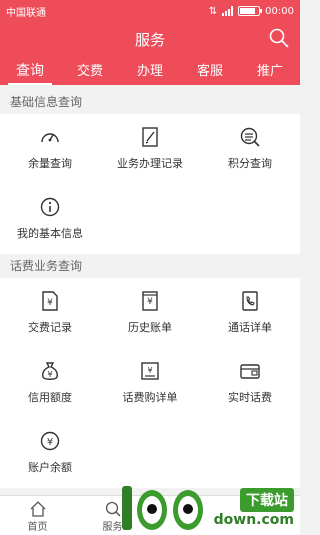  I want to click on phone-record-icon, so click(250, 301).